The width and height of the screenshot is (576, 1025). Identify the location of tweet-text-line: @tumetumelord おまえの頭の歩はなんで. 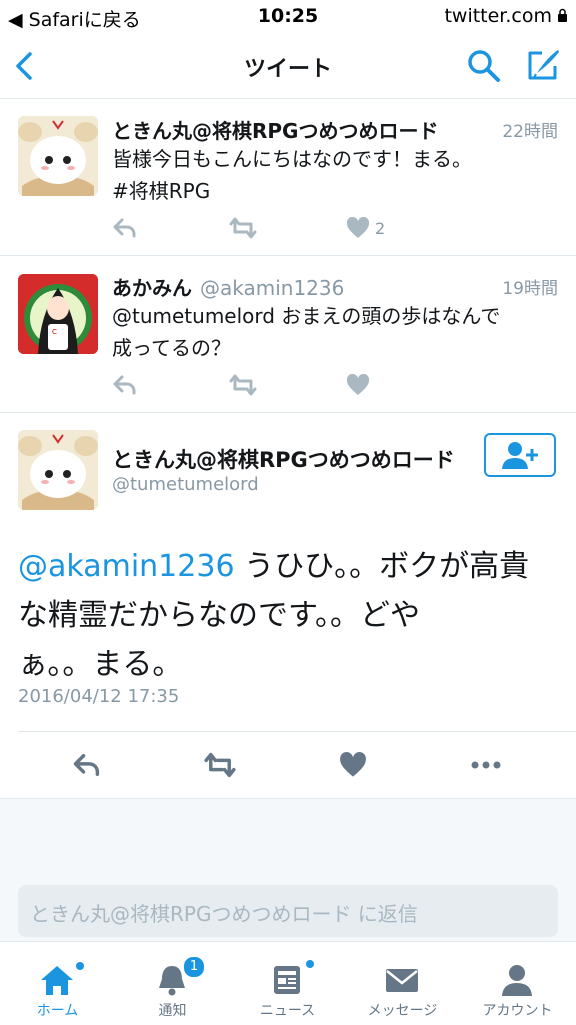
(306, 316).